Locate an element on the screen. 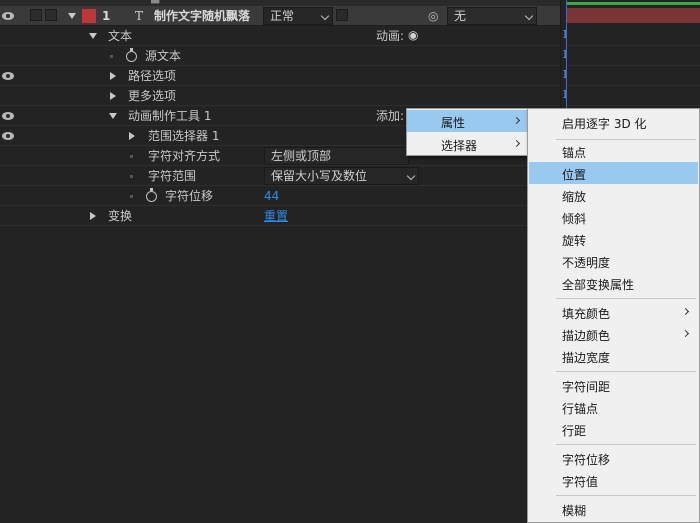  animate-label: 动画: is located at coordinates (390, 36).